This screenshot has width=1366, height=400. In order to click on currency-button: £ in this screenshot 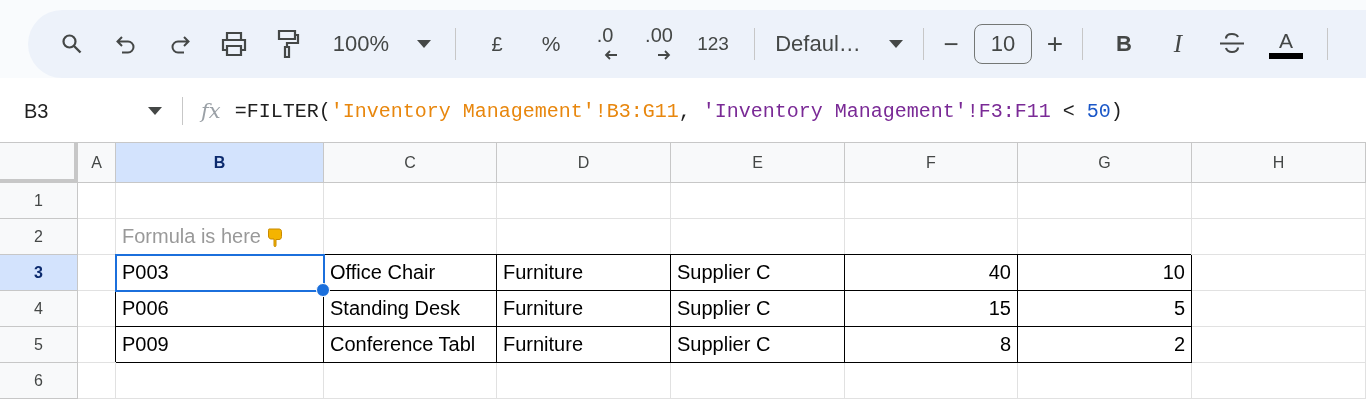, I will do `click(497, 44)`.